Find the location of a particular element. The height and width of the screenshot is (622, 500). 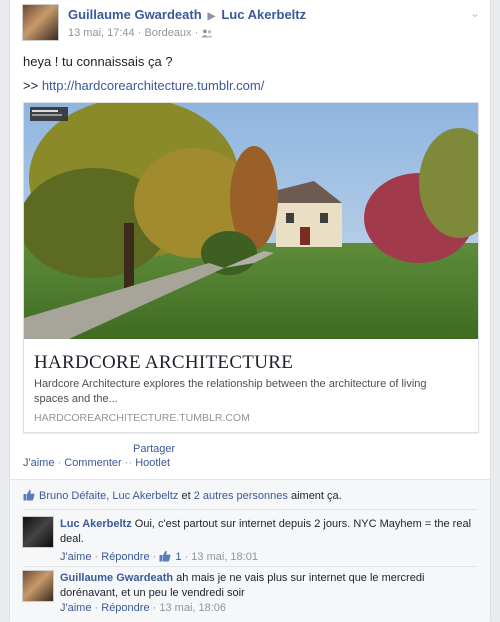

post-header: Guillaume Gwardeath ▶ Luc Akerbeltz is located at coordinates (187, 14).